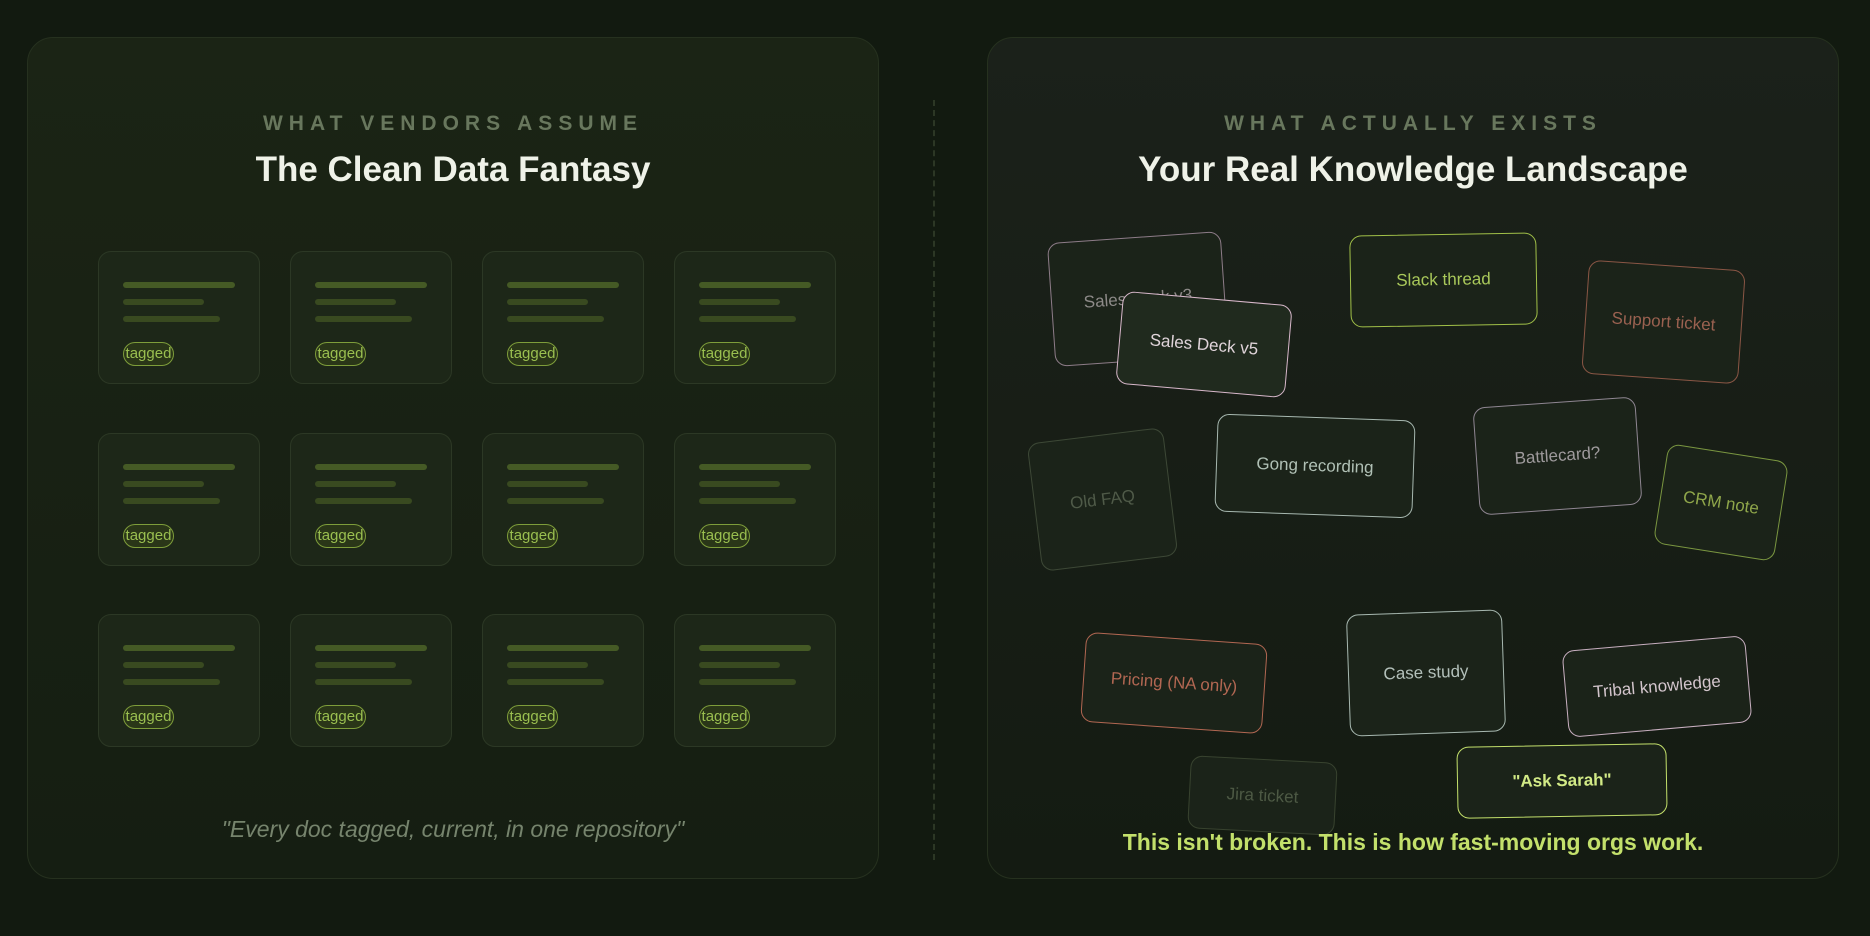 The width and height of the screenshot is (1870, 936). Describe the element at coordinates (1557, 456) in the screenshot. I see `chip-battlecard: Battlecard?` at that location.